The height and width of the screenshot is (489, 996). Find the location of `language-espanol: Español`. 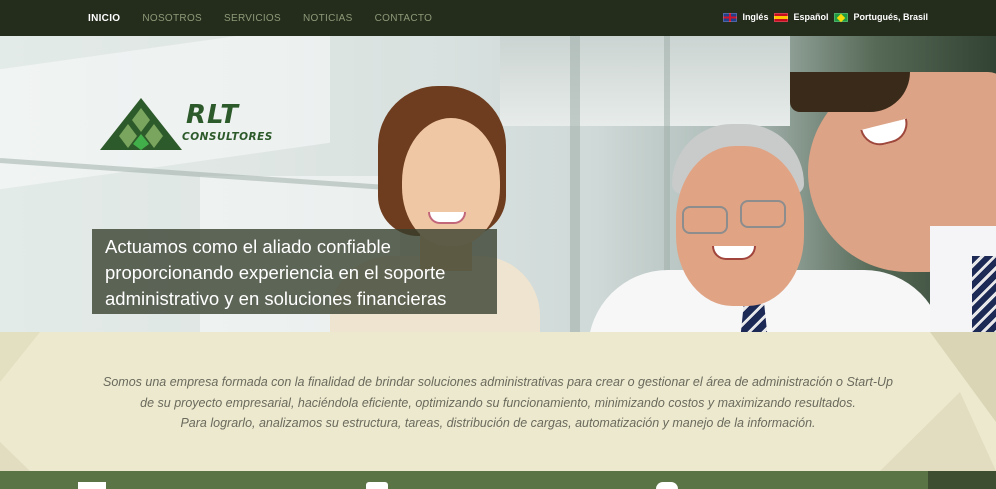

language-espanol: Español is located at coordinates (801, 17).